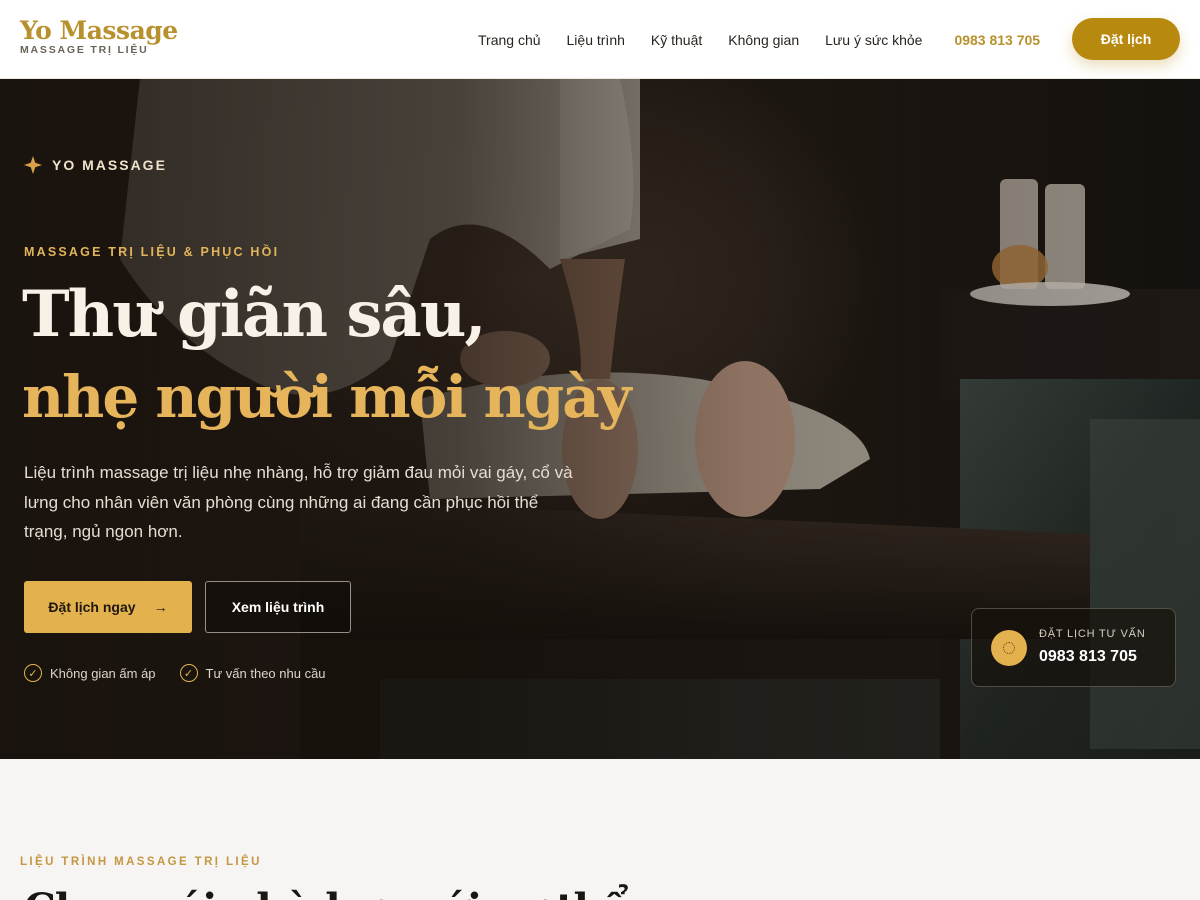  What do you see at coordinates (873, 40) in the screenshot?
I see `nav-item-health-notes: Lưu ý sức khỏe` at bounding box center [873, 40].